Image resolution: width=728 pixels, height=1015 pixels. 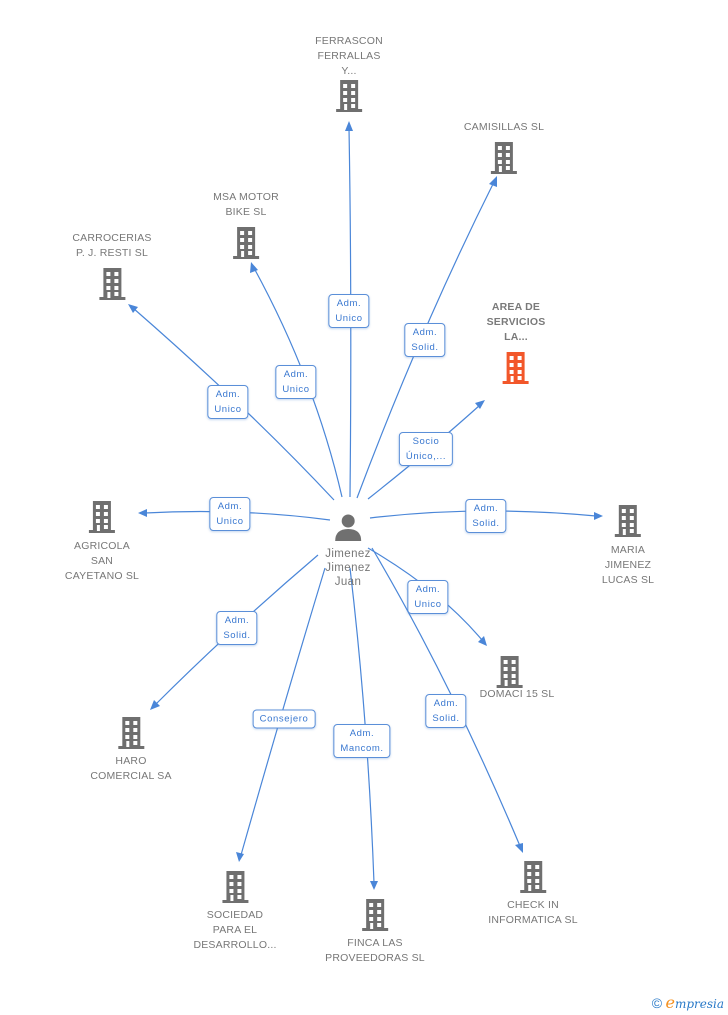 What do you see at coordinates (296, 382) in the screenshot?
I see `relation-label-msa-motor: Adm. Unico` at bounding box center [296, 382].